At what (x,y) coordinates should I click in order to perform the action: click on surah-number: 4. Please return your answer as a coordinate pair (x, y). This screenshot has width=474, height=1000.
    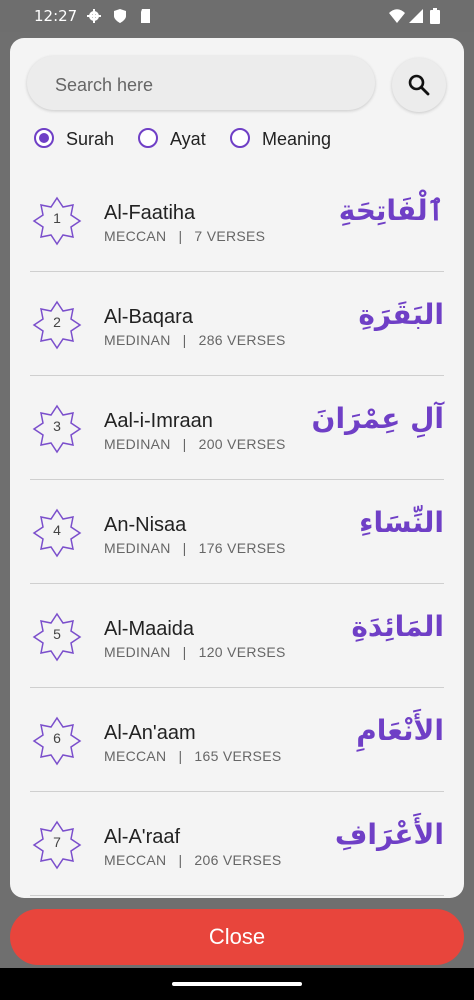
    Looking at the image, I should click on (57, 530).